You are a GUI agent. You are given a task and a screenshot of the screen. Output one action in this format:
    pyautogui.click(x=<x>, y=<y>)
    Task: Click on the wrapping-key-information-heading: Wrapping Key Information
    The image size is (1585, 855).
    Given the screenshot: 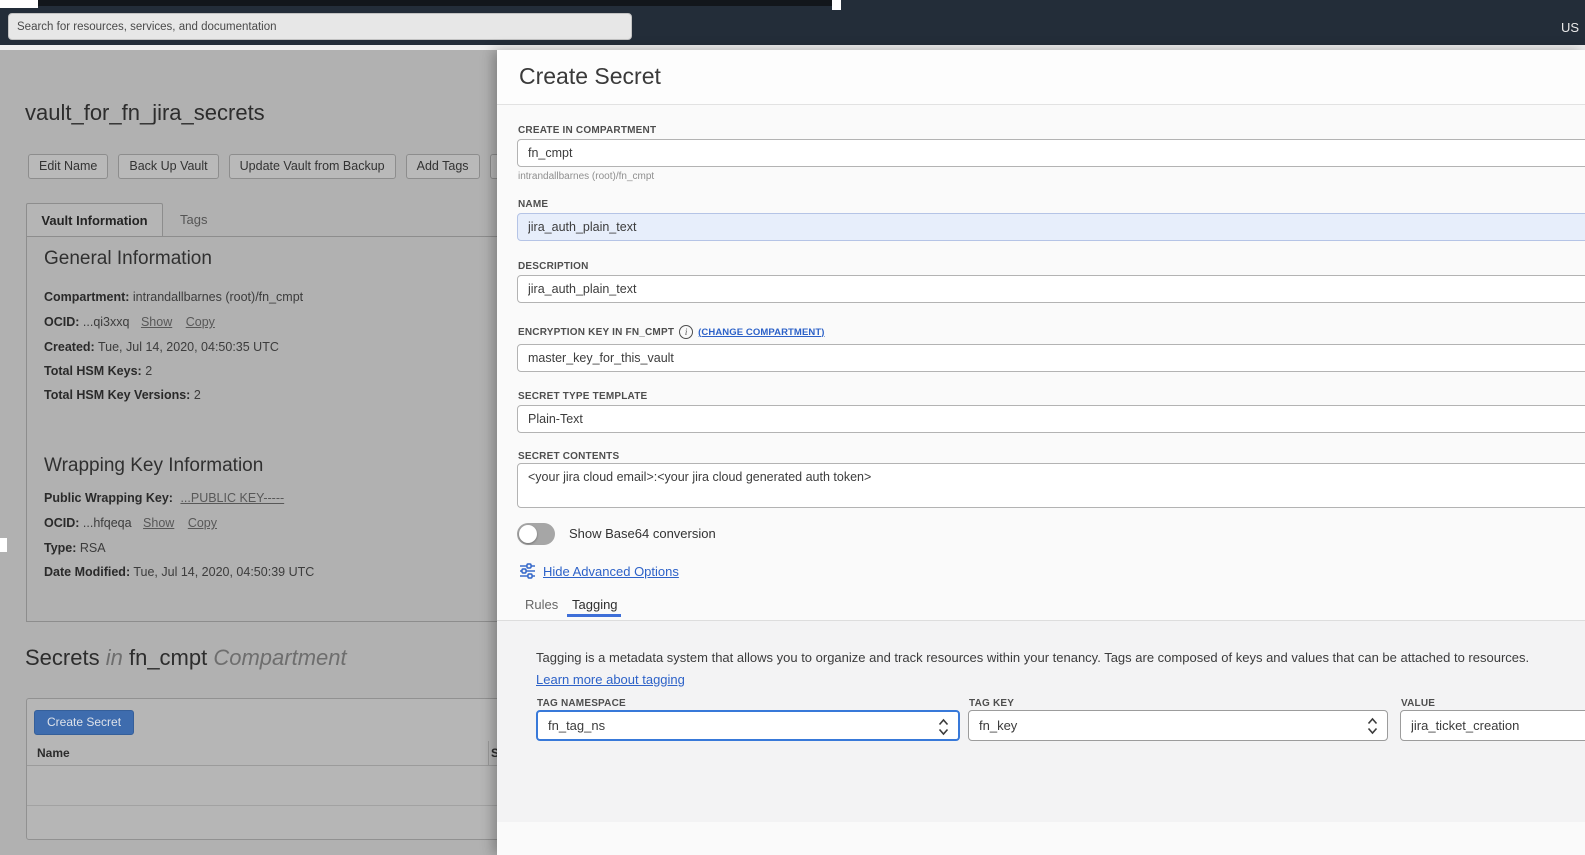 What is the action you would take?
    pyautogui.click(x=154, y=465)
    